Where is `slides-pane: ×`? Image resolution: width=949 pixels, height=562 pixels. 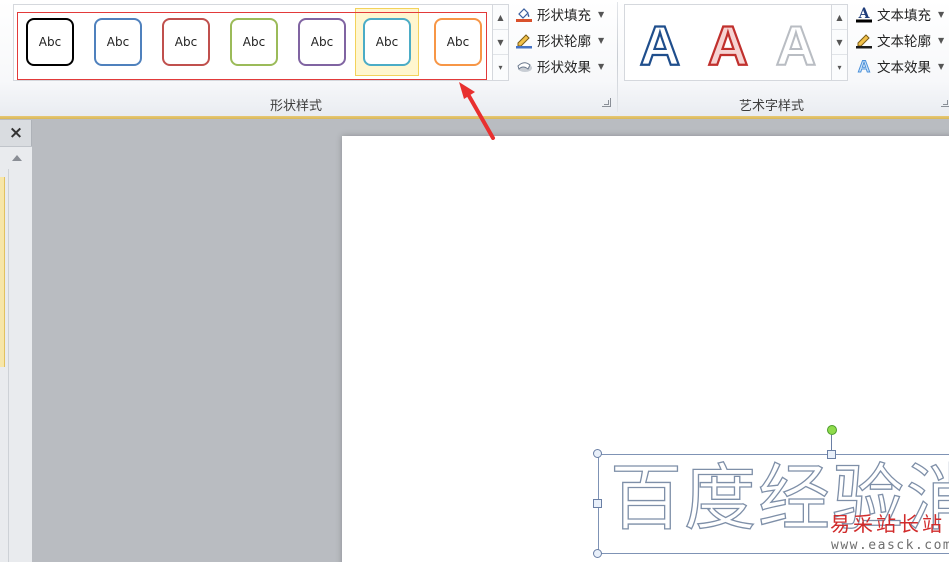
slides-pane: × is located at coordinates (16, 341).